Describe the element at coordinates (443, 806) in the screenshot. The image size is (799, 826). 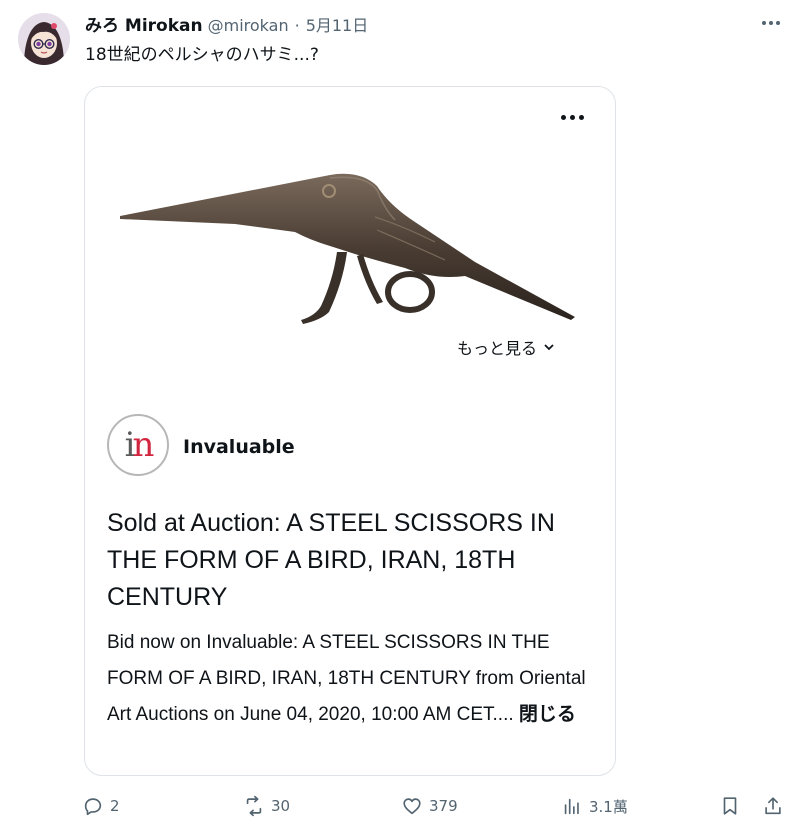
I see `like-count: 379` at that location.